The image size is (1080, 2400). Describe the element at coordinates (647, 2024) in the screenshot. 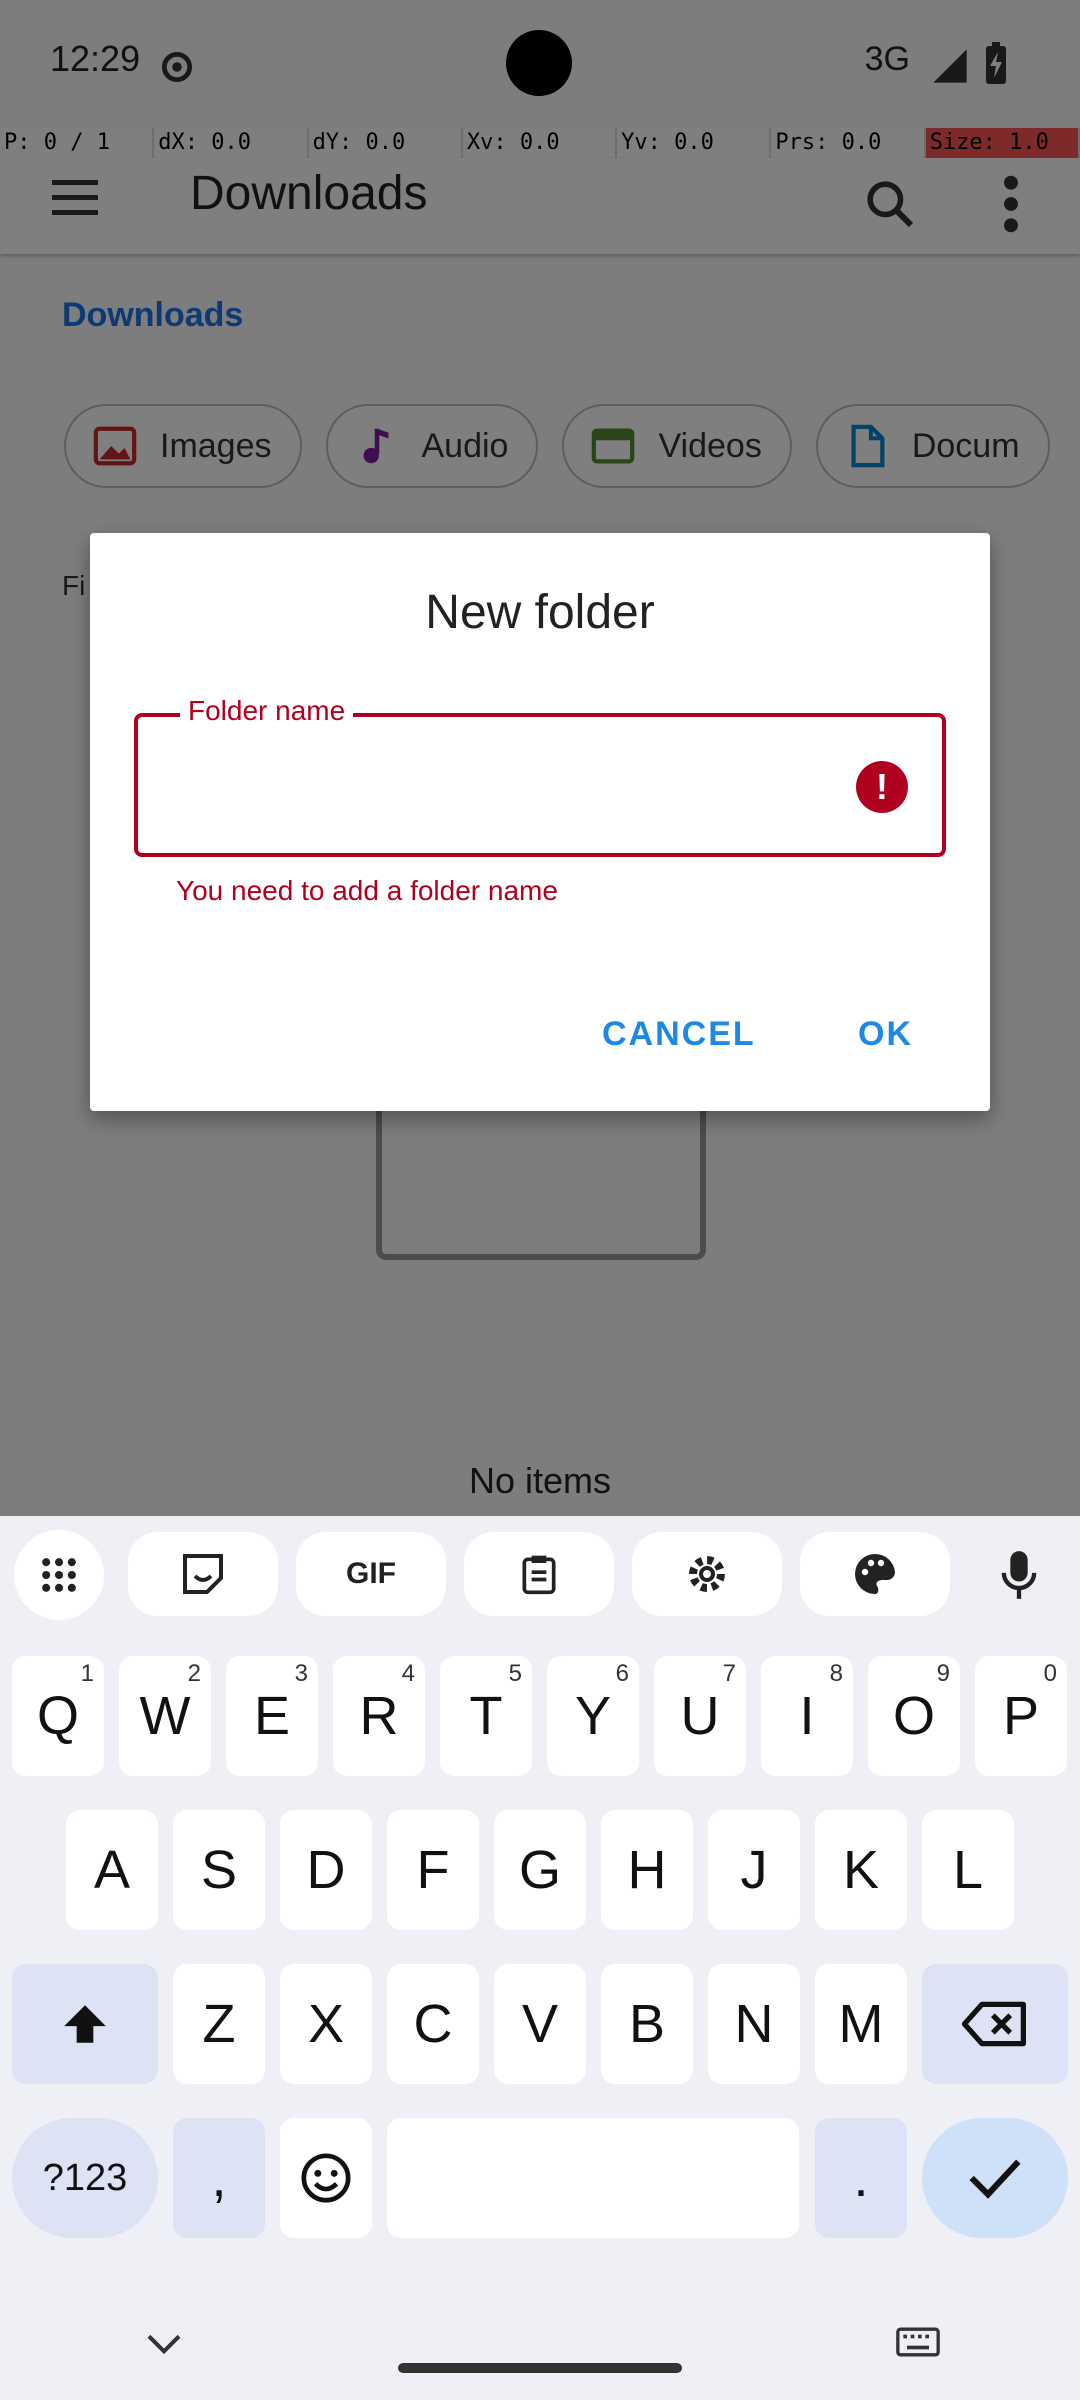

I see `key-b: B` at that location.